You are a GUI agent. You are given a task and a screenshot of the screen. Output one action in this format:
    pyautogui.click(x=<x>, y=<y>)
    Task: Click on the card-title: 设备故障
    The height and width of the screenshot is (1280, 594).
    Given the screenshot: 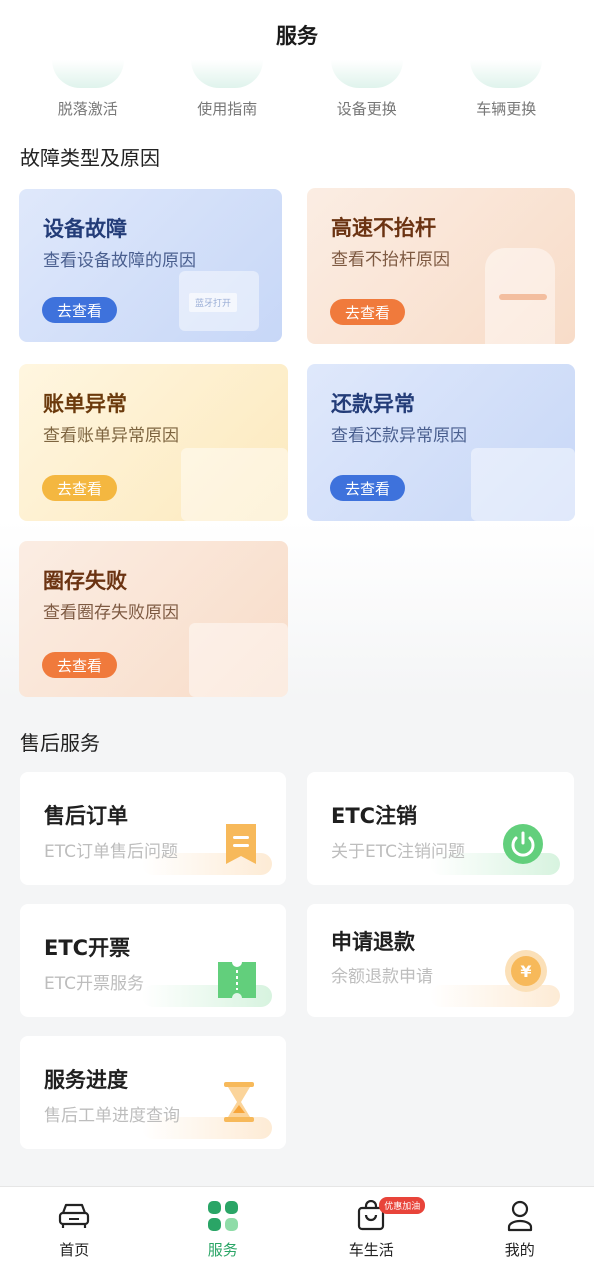 What is the action you would take?
    pyautogui.click(x=85, y=229)
    